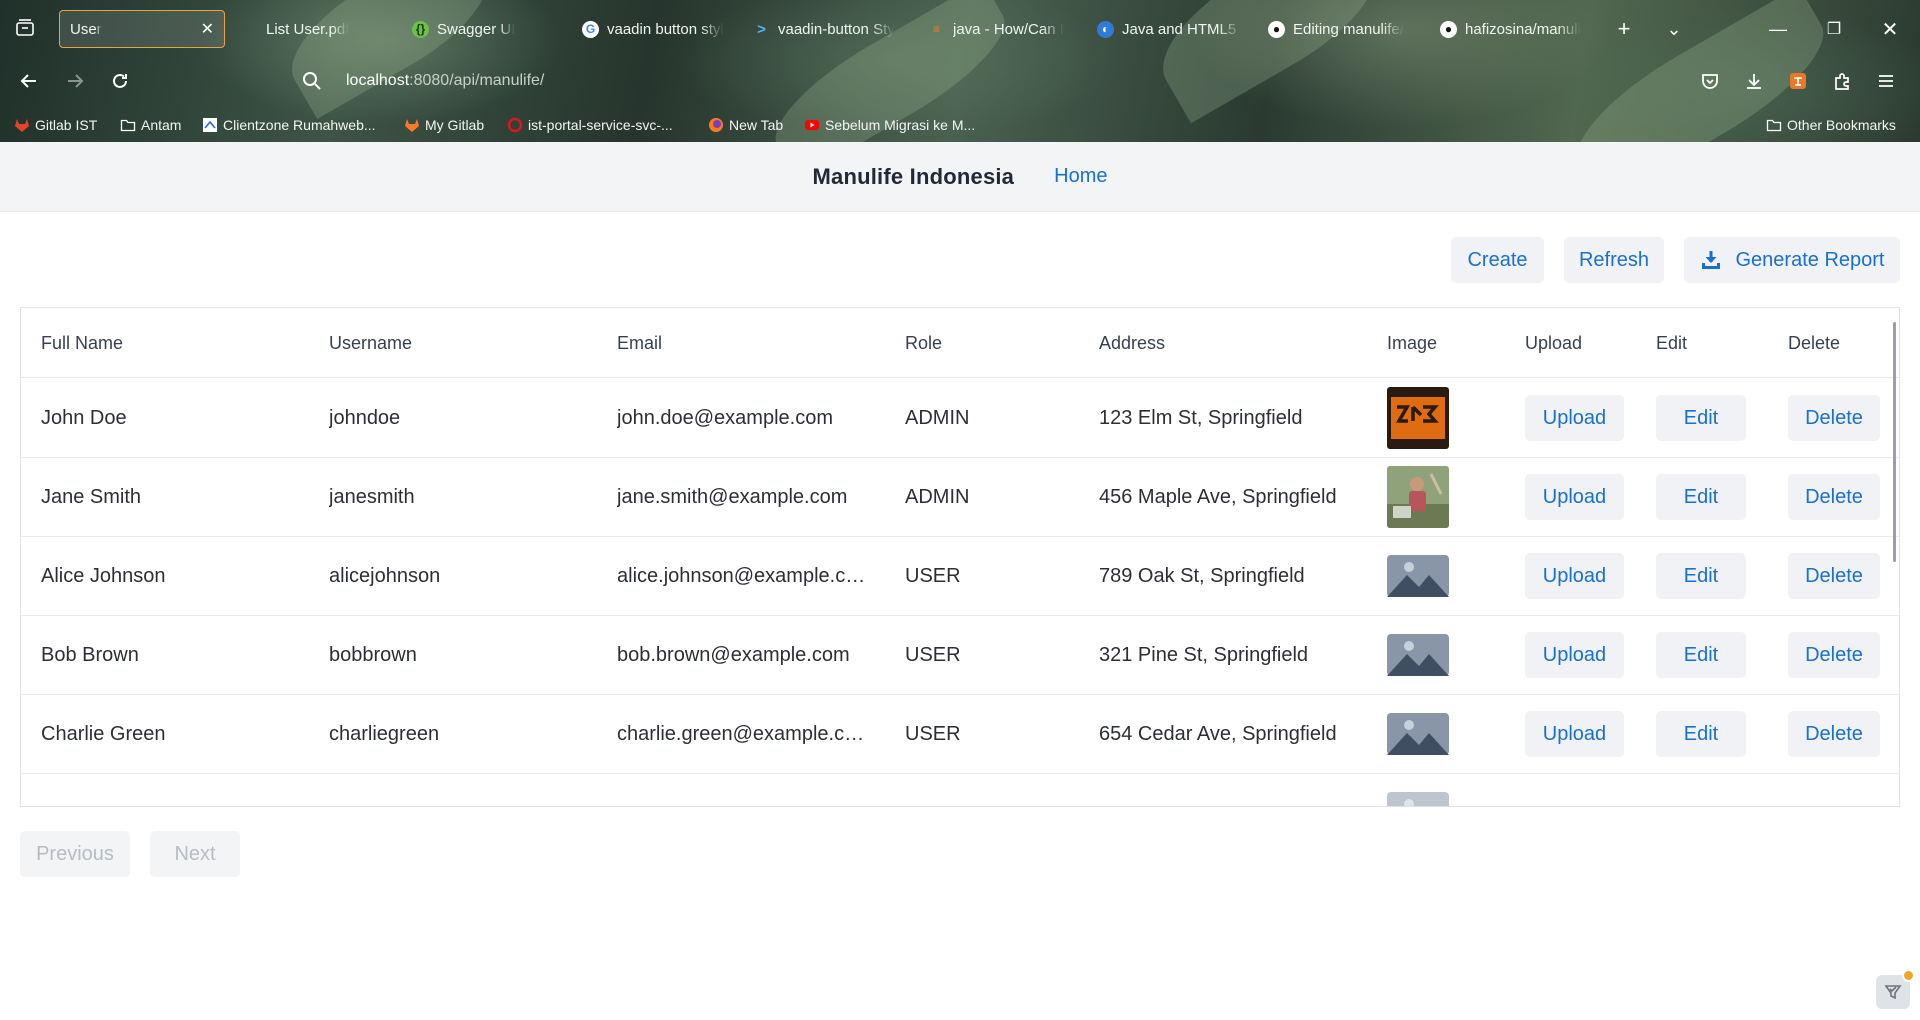 The image size is (1920, 1020). What do you see at coordinates (1894, 442) in the screenshot?
I see `grid-scrollbar` at bounding box center [1894, 442].